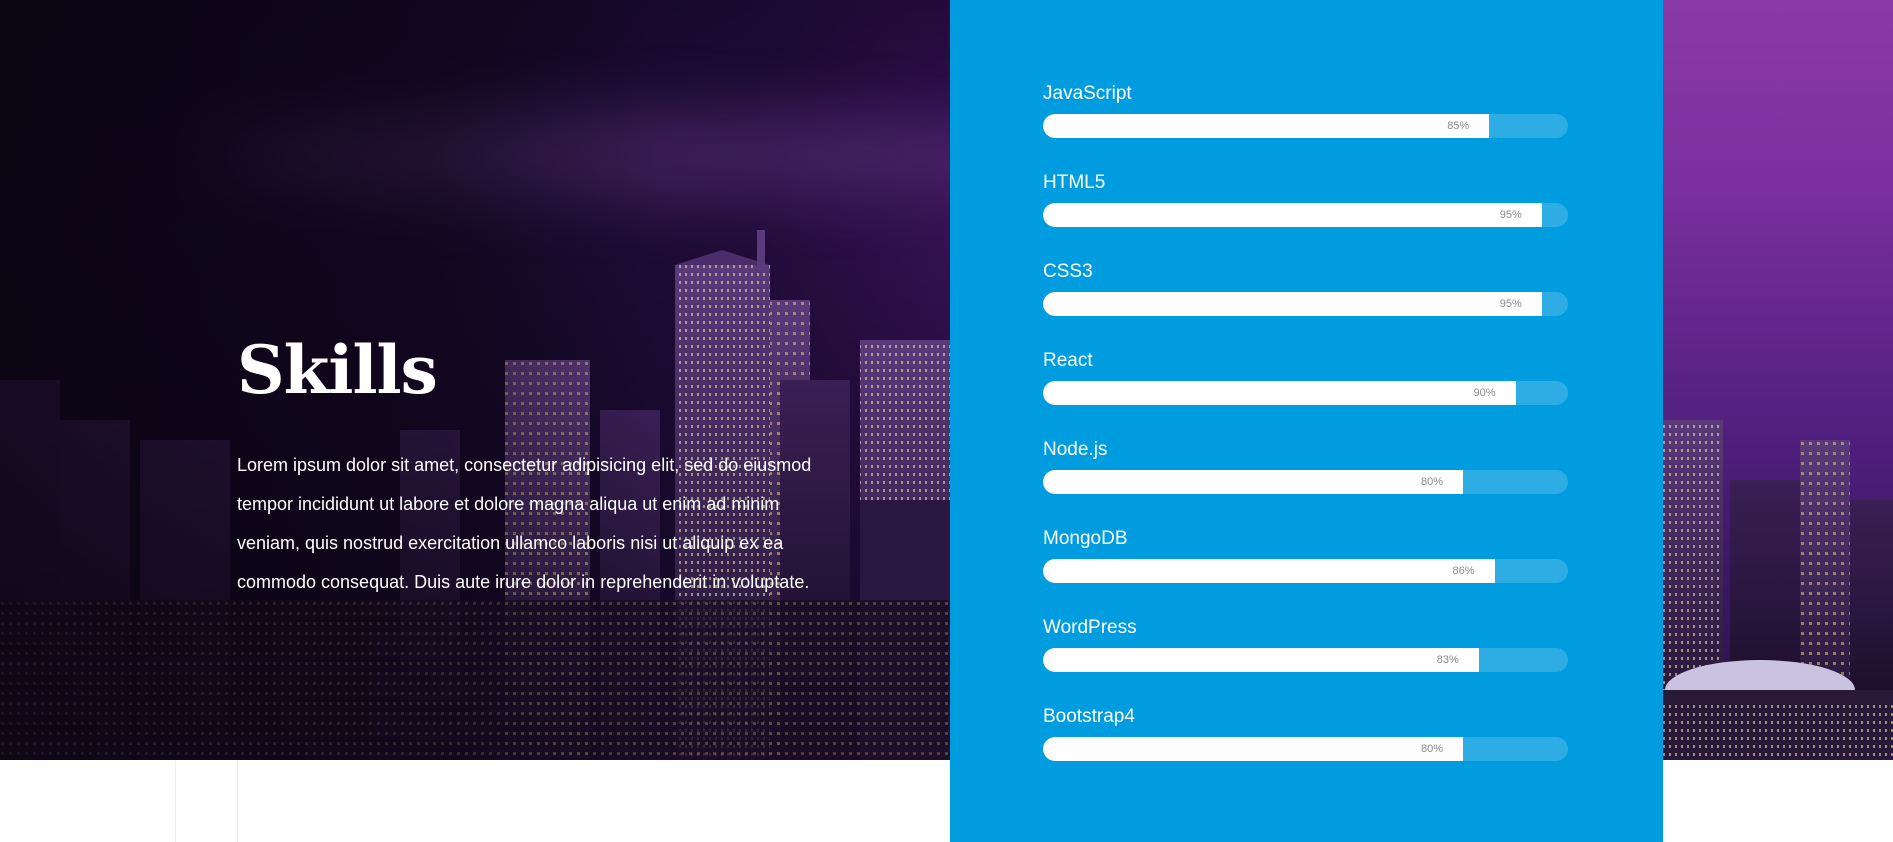 This screenshot has height=842, width=1893. What do you see at coordinates (1305, 466) in the screenshot?
I see `skill-nodejs: Node.js 80%` at bounding box center [1305, 466].